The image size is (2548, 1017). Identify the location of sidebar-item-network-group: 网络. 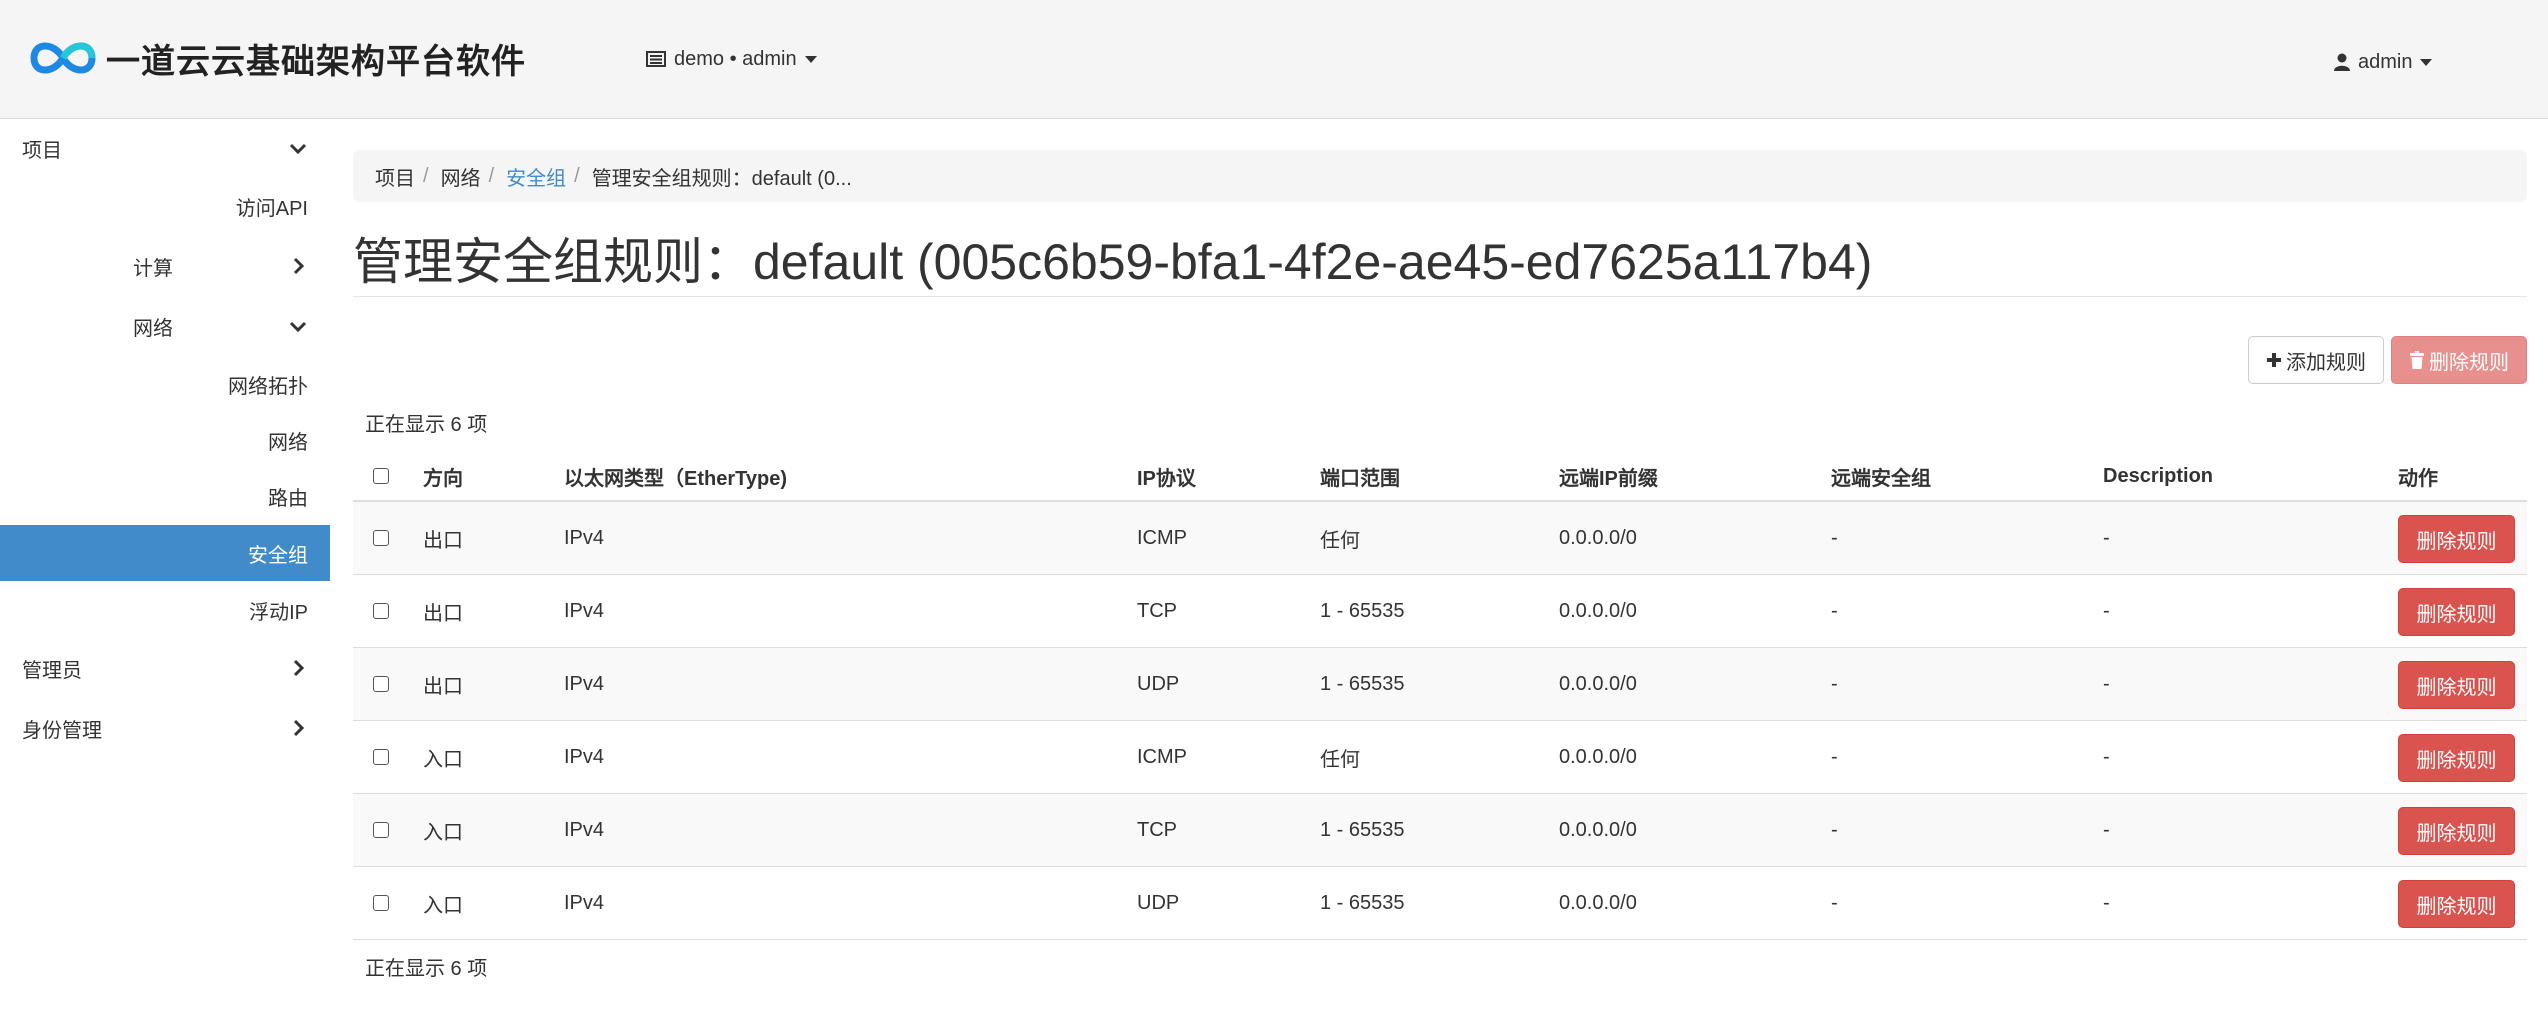
(165, 326).